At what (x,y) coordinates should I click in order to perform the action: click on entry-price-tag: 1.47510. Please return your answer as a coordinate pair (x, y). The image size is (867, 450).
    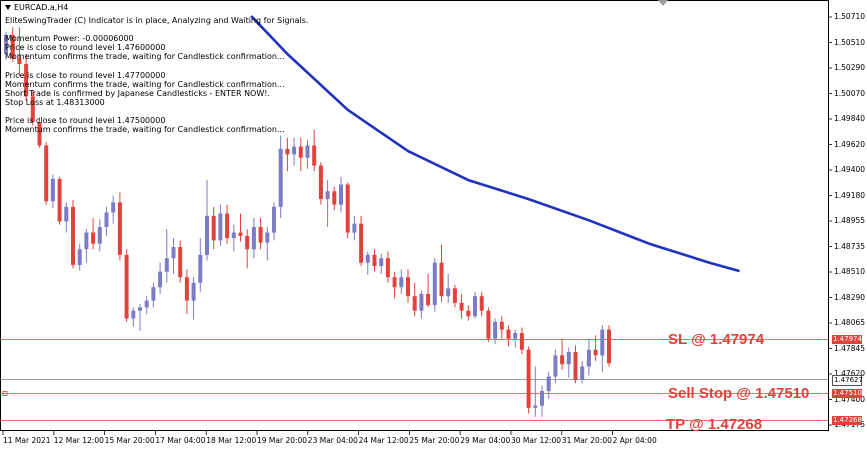
    Looking at the image, I should click on (847, 393).